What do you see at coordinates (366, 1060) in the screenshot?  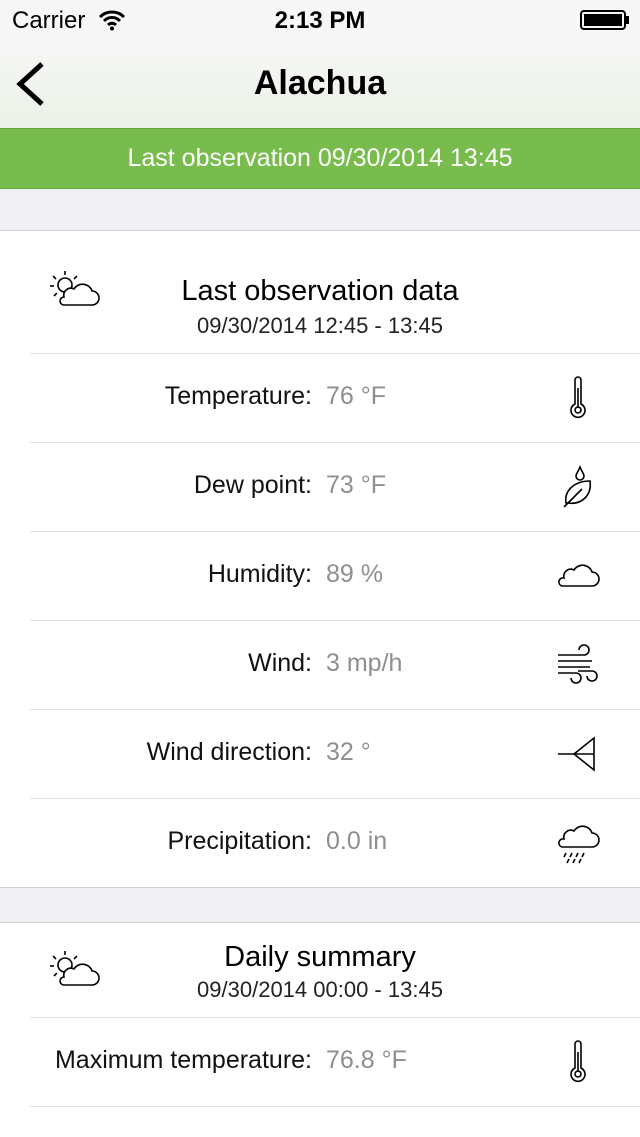 I see `row-value: 76.8 °F` at bounding box center [366, 1060].